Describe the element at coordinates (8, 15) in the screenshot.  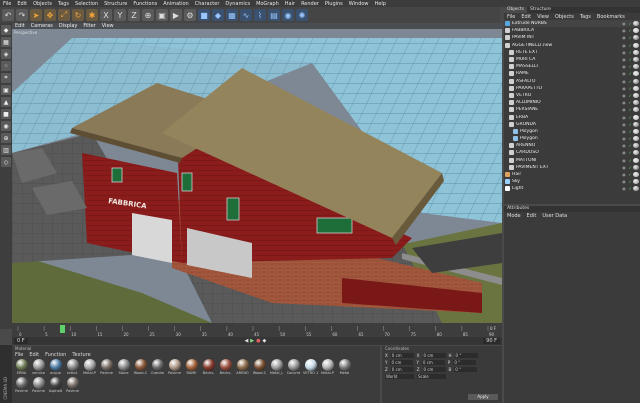
I see `undo-icon: ↶` at that location.